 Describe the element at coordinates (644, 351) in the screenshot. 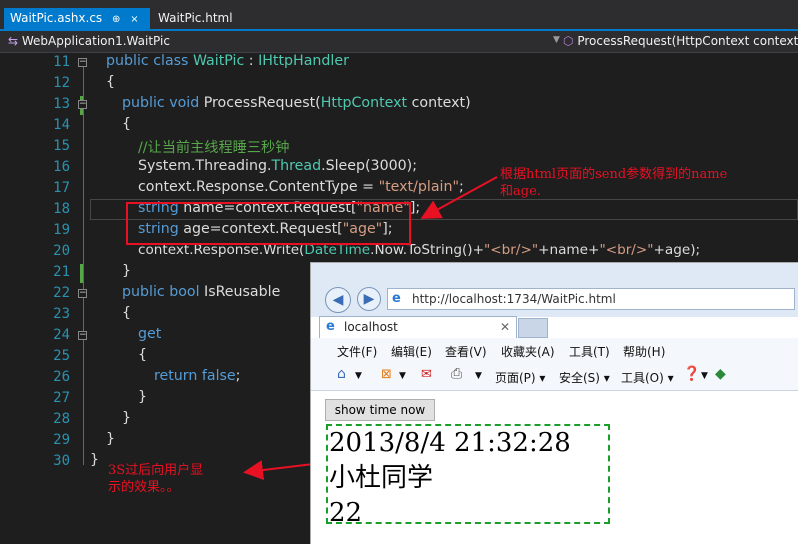

I see `menu-help: 帮助(H)` at that location.